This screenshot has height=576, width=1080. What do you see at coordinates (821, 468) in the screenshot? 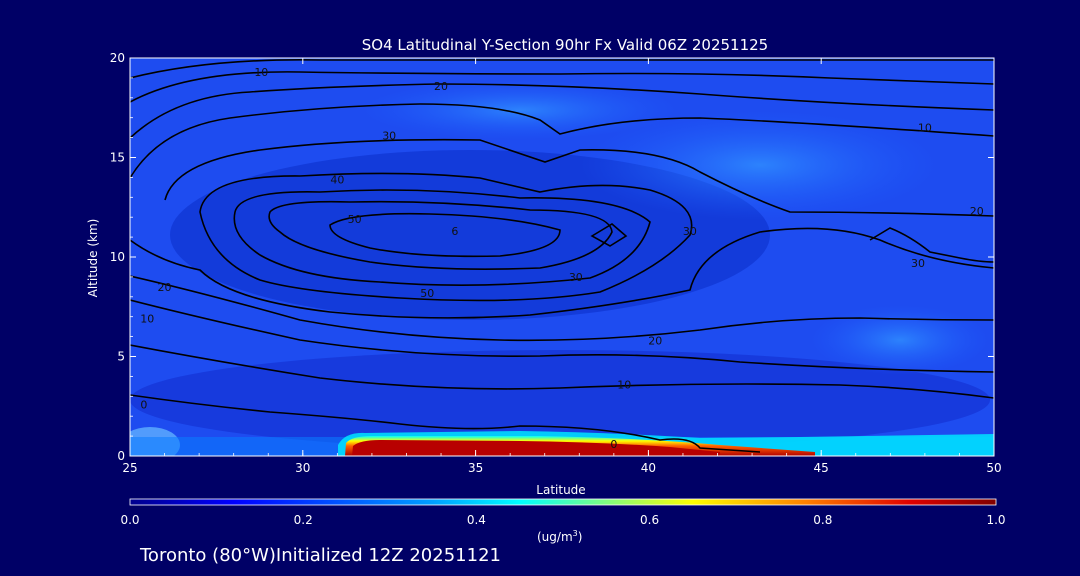
I see `x-tick-label: 45` at bounding box center [821, 468].